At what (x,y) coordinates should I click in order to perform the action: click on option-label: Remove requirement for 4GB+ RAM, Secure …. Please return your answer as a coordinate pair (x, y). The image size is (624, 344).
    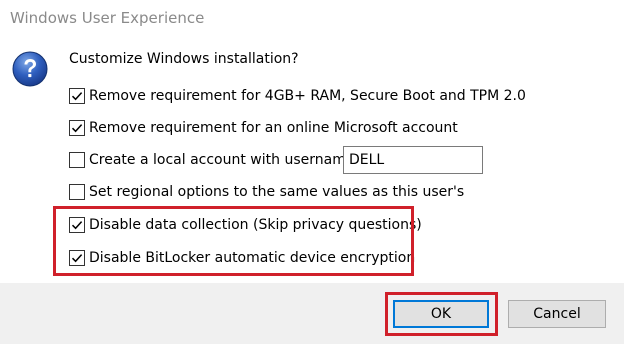
    Looking at the image, I should click on (307, 96).